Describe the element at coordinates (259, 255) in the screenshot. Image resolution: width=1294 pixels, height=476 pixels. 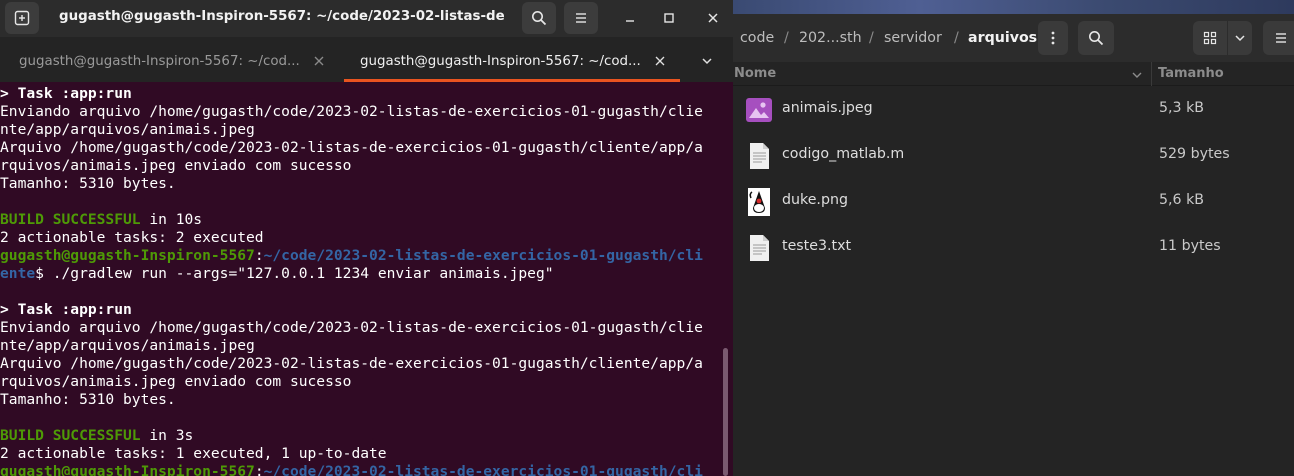
I see `terminal-text-segment: :` at that location.